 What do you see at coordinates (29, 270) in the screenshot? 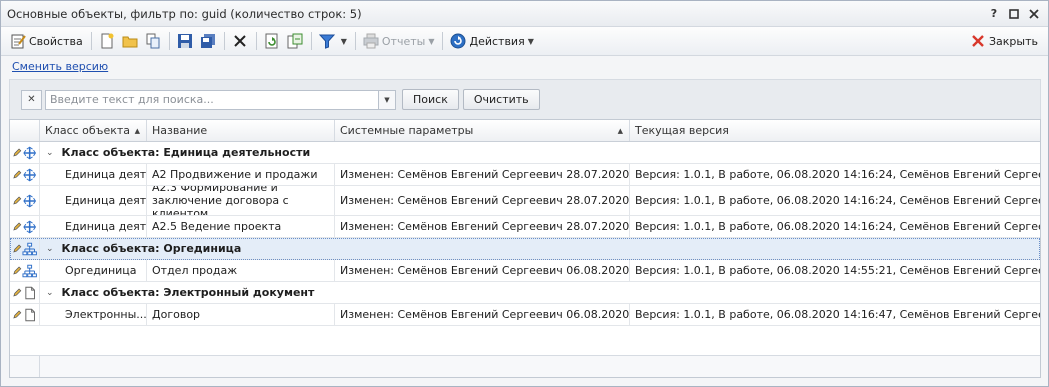
I see `org-unit-icon` at bounding box center [29, 270].